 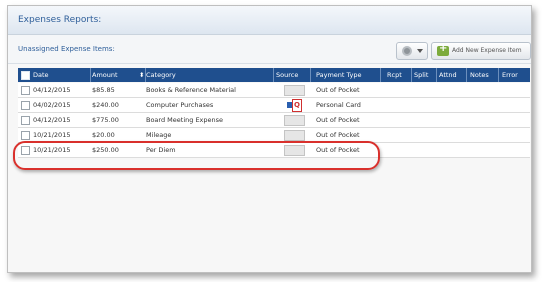 What do you see at coordinates (269, 20) in the screenshot?
I see `panel-header: Expenses Reports:` at bounding box center [269, 20].